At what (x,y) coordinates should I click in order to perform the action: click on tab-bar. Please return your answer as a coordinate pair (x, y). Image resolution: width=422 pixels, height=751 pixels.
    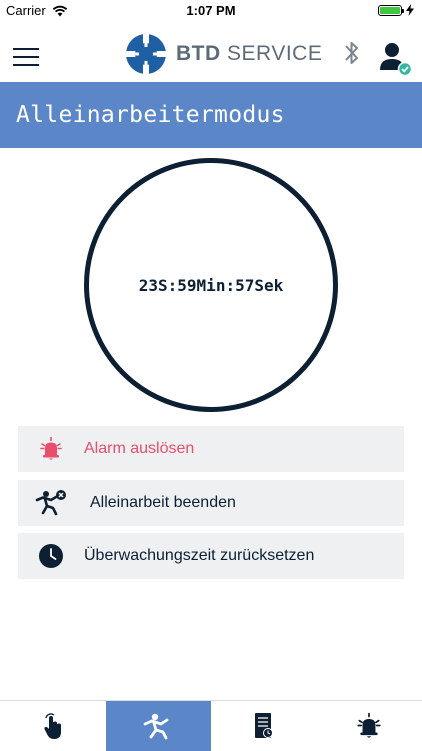
    Looking at the image, I should click on (211, 725).